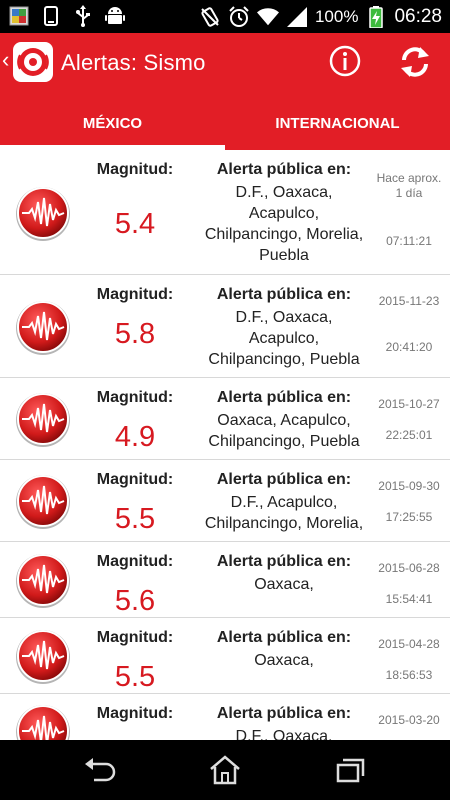  Describe the element at coordinates (19, 16) in the screenshot. I see `notification-image-icon` at that location.